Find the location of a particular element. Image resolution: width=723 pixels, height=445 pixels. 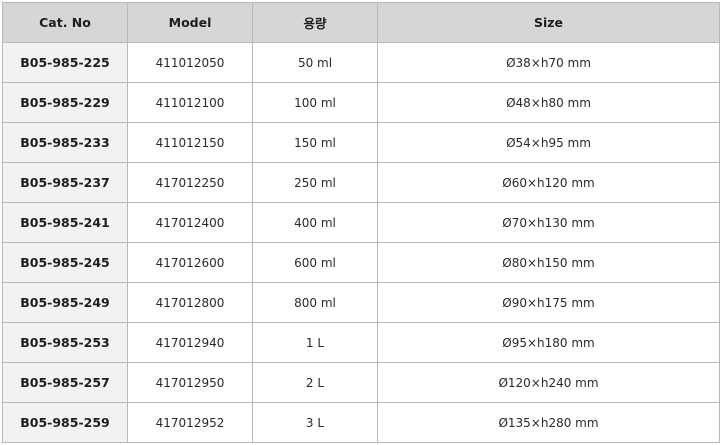

size-cell: Ø70×h130 mm is located at coordinates (548, 222).